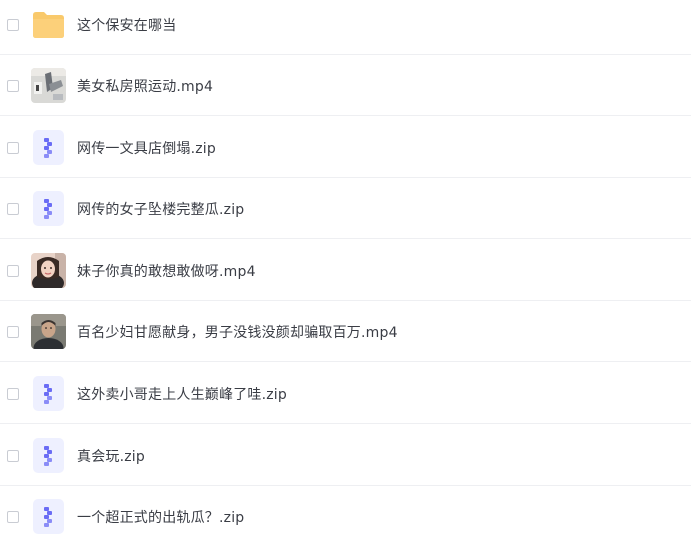  Describe the element at coordinates (182, 394) in the screenshot. I see `file-name: 这外卖小哥走上人生巅峰了哇.zip` at that location.